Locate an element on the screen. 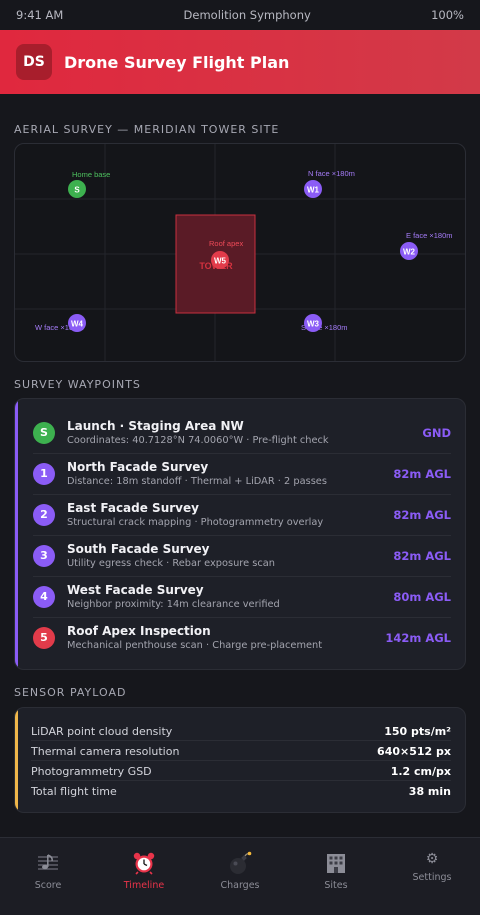  sensor-label: Total flight time is located at coordinates (74, 791).